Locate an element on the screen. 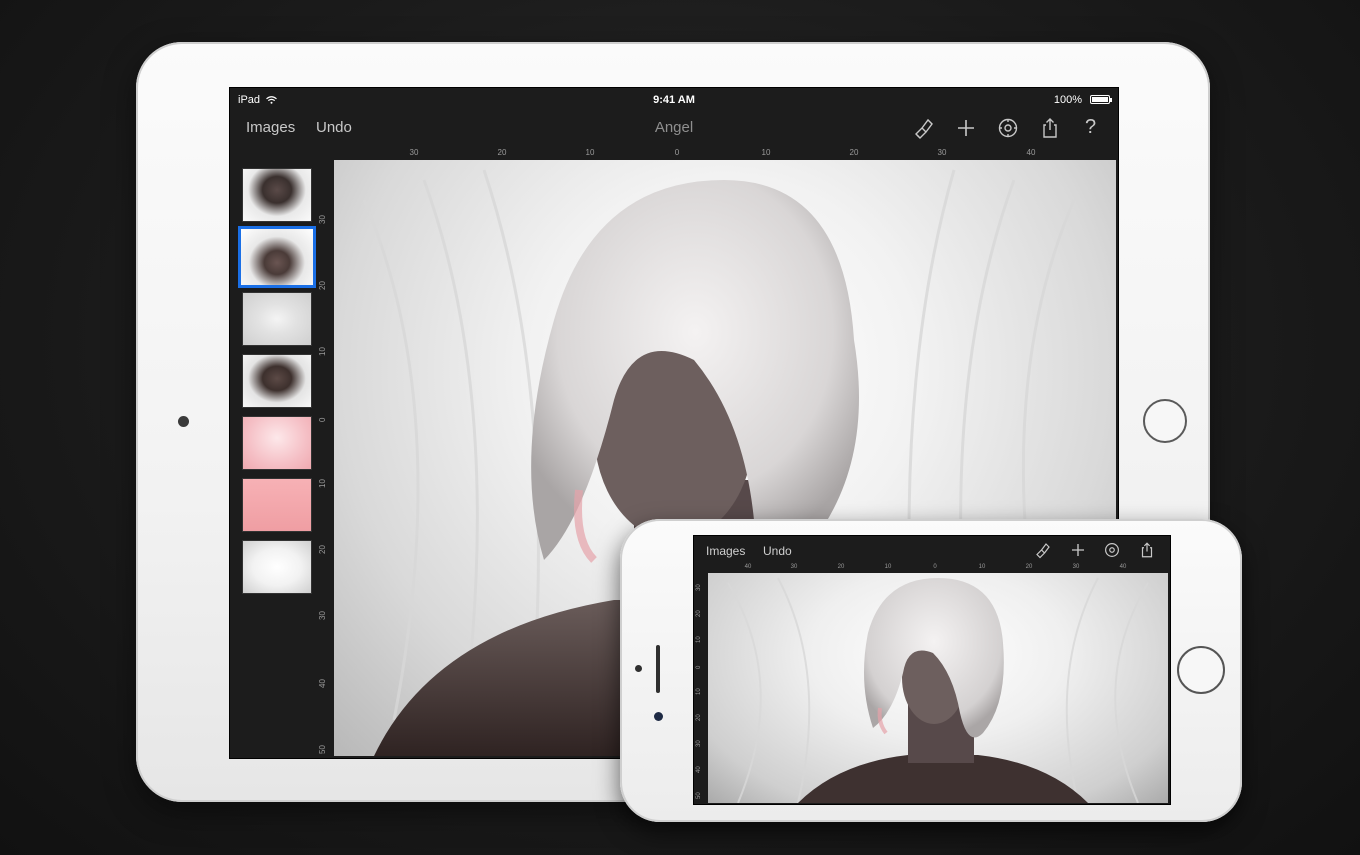 Image resolution: width=1360 pixels, height=855 pixels. horizontal-ruler: 40 30 20 10 0 10 20 30 40 is located at coordinates (938, 568).